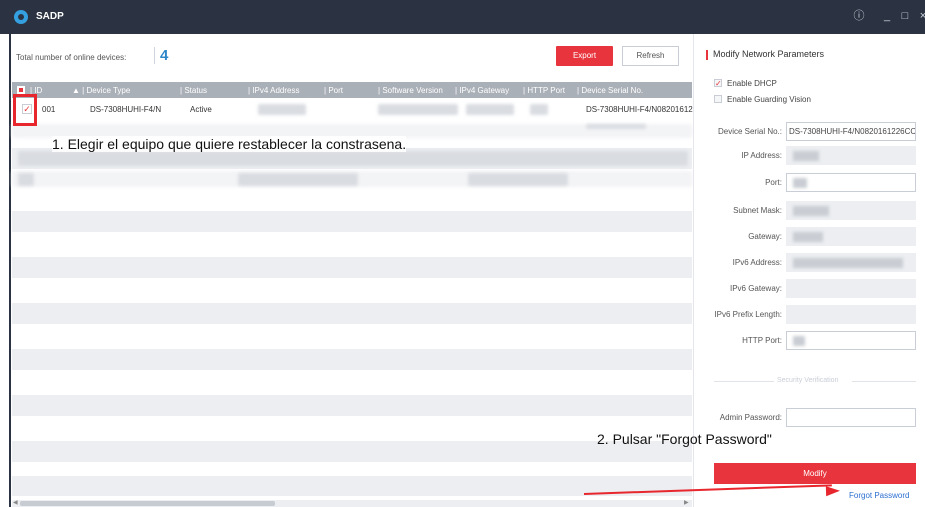 Image resolution: width=925 pixels, height=507 pixels. What do you see at coordinates (462, 17) in the screenshot?
I see `title-bar: SADP ⓘ _ □ ×` at bounding box center [462, 17].